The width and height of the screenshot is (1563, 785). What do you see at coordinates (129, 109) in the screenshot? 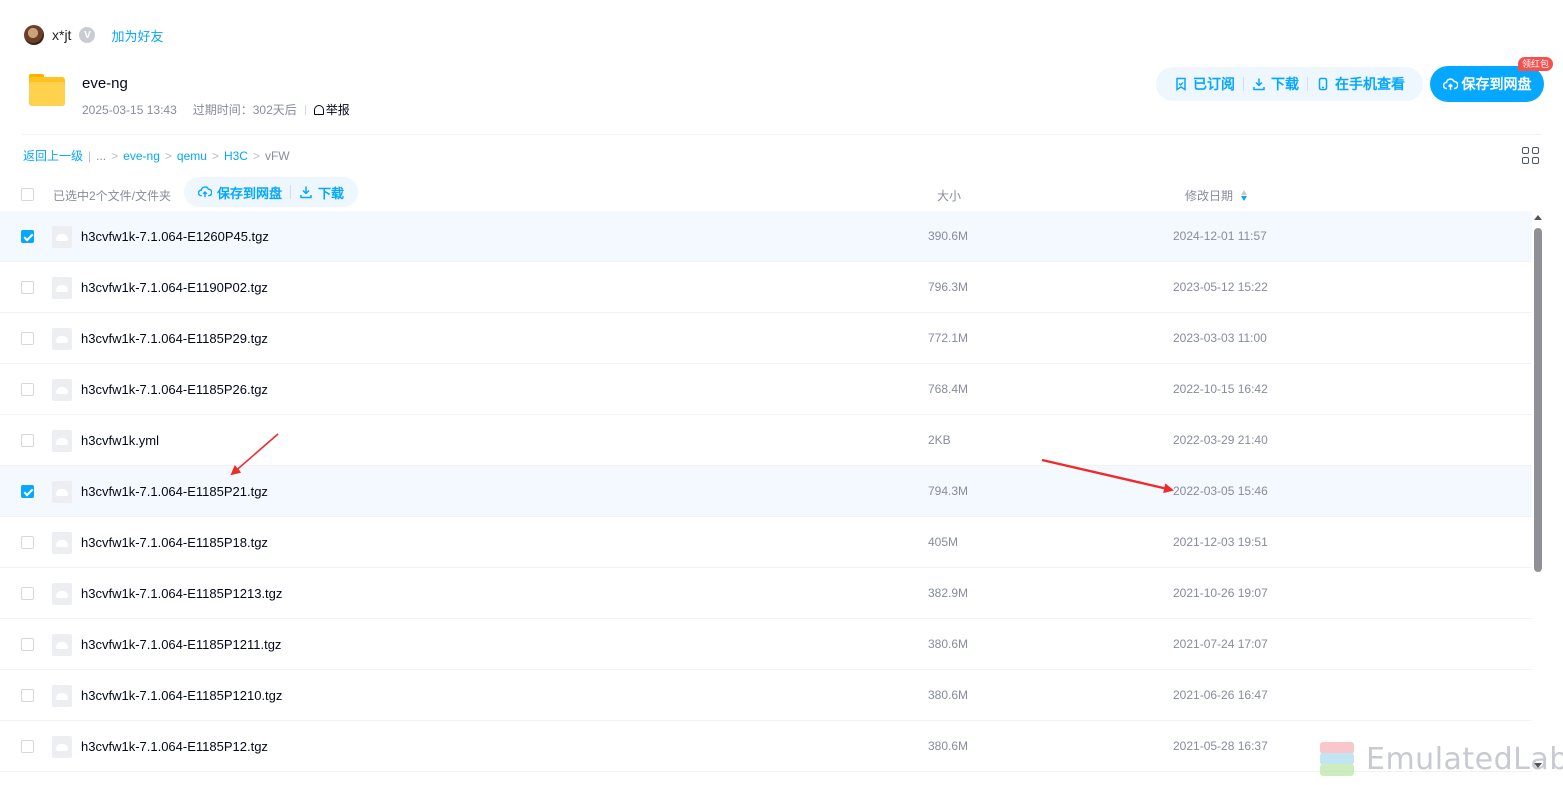
I see `share-created-time: 2025-03-15 13:43` at bounding box center [129, 109].